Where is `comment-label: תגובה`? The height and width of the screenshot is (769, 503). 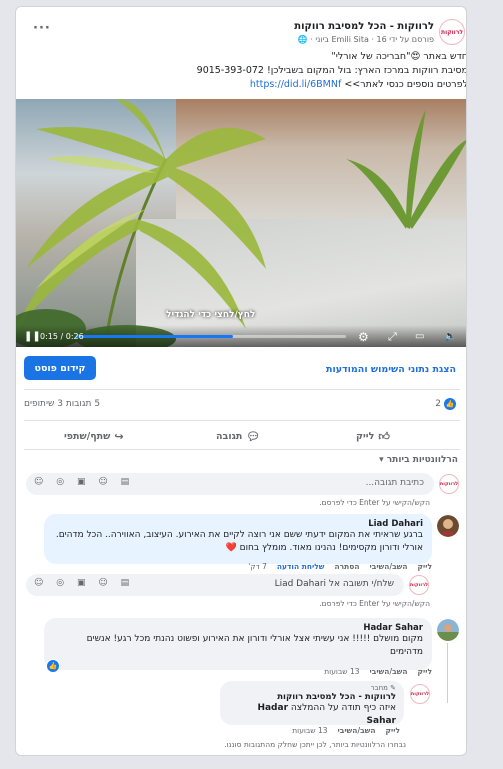
comment-label: תגובה is located at coordinates (229, 436).